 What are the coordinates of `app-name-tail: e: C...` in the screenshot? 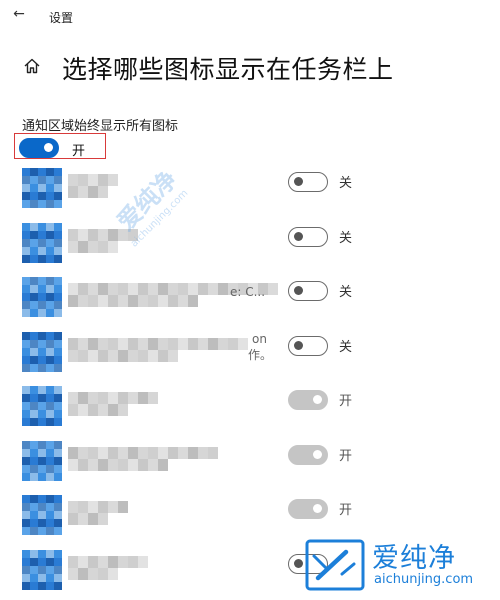 It's located at (248, 292).